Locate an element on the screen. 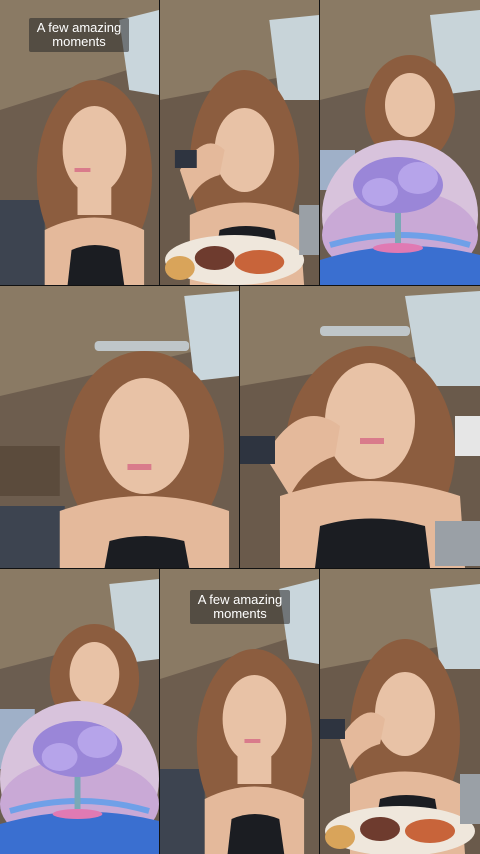  tile-8-woman-hand-on-face-with-food is located at coordinates (400, 711).